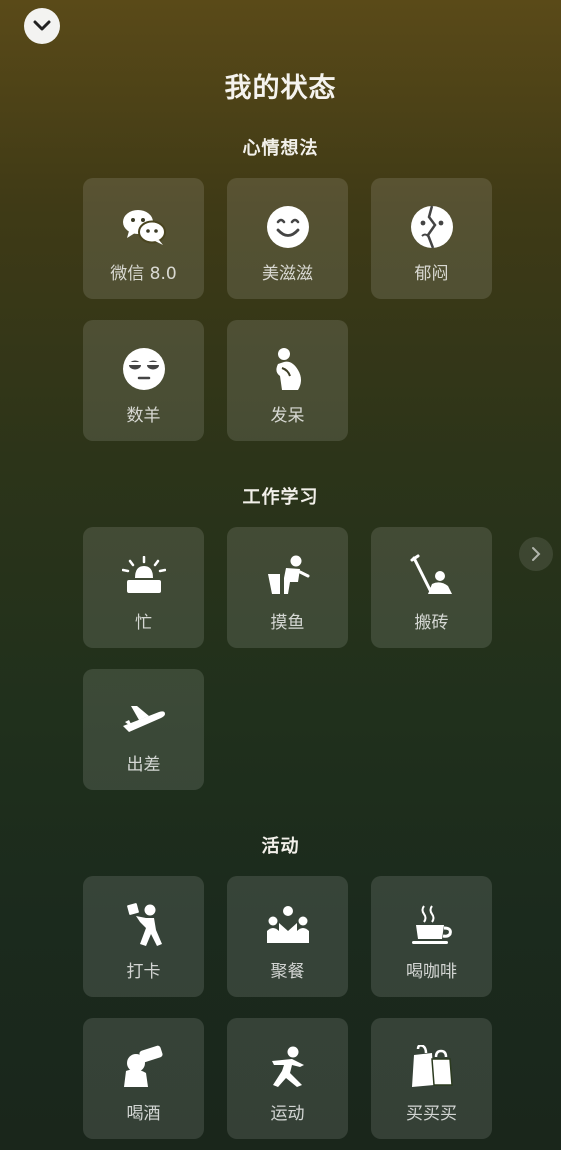  I want to click on status-tile-exercise: 运动, so click(287, 1078).